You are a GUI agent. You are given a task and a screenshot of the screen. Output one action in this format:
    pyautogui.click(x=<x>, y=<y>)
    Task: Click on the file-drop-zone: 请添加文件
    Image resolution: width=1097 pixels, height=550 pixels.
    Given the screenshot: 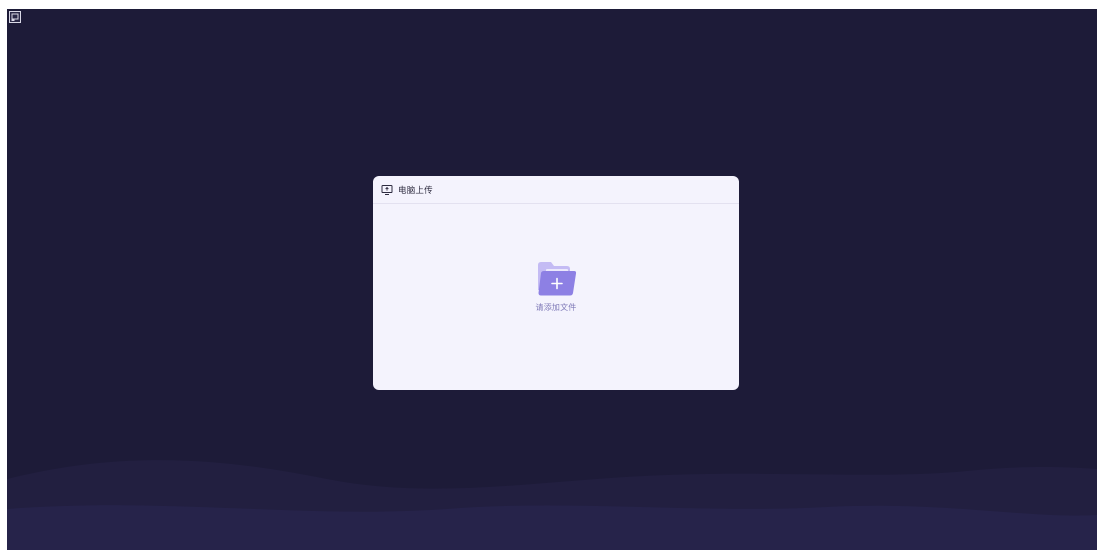 What is the action you would take?
    pyautogui.click(x=556, y=297)
    